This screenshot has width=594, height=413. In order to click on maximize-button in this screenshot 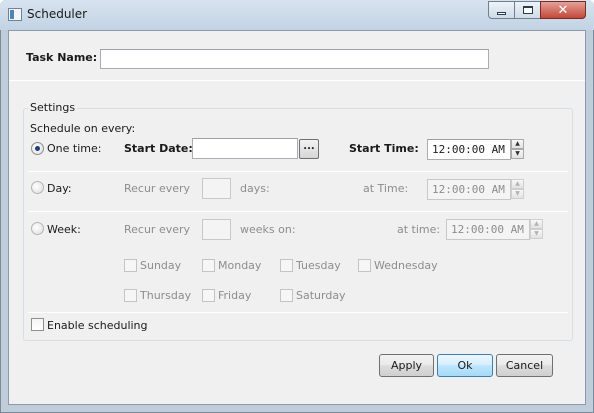, I will do `click(527, 10)`.